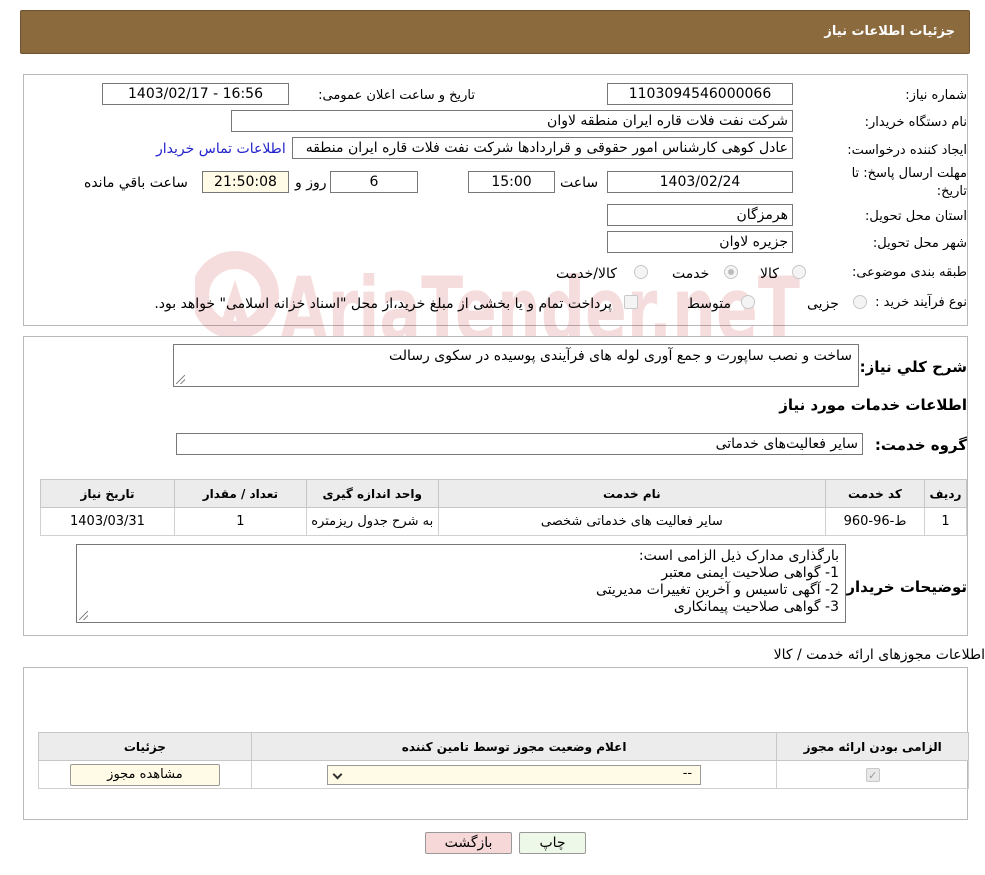 The width and height of the screenshot is (985, 875). What do you see at coordinates (738, 556) in the screenshot?
I see `buyer-notes-line: بارگذاری مدارک ذیل الزامی است:` at bounding box center [738, 556].